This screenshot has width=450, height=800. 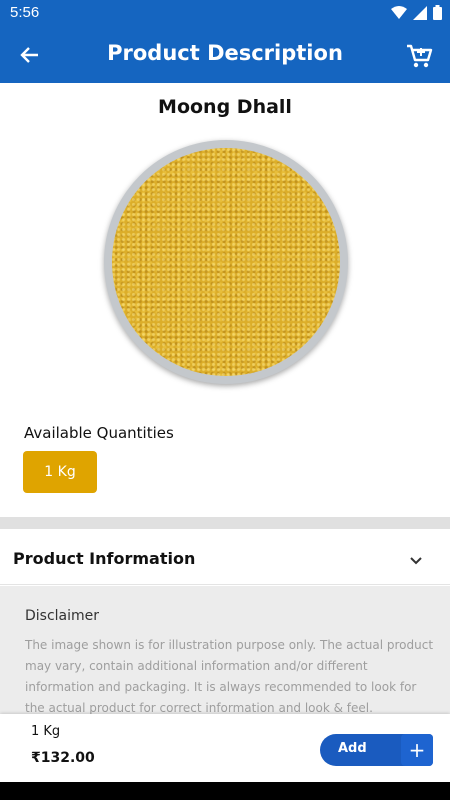 What do you see at coordinates (437, 12) in the screenshot?
I see `battery-icon` at bounding box center [437, 12].